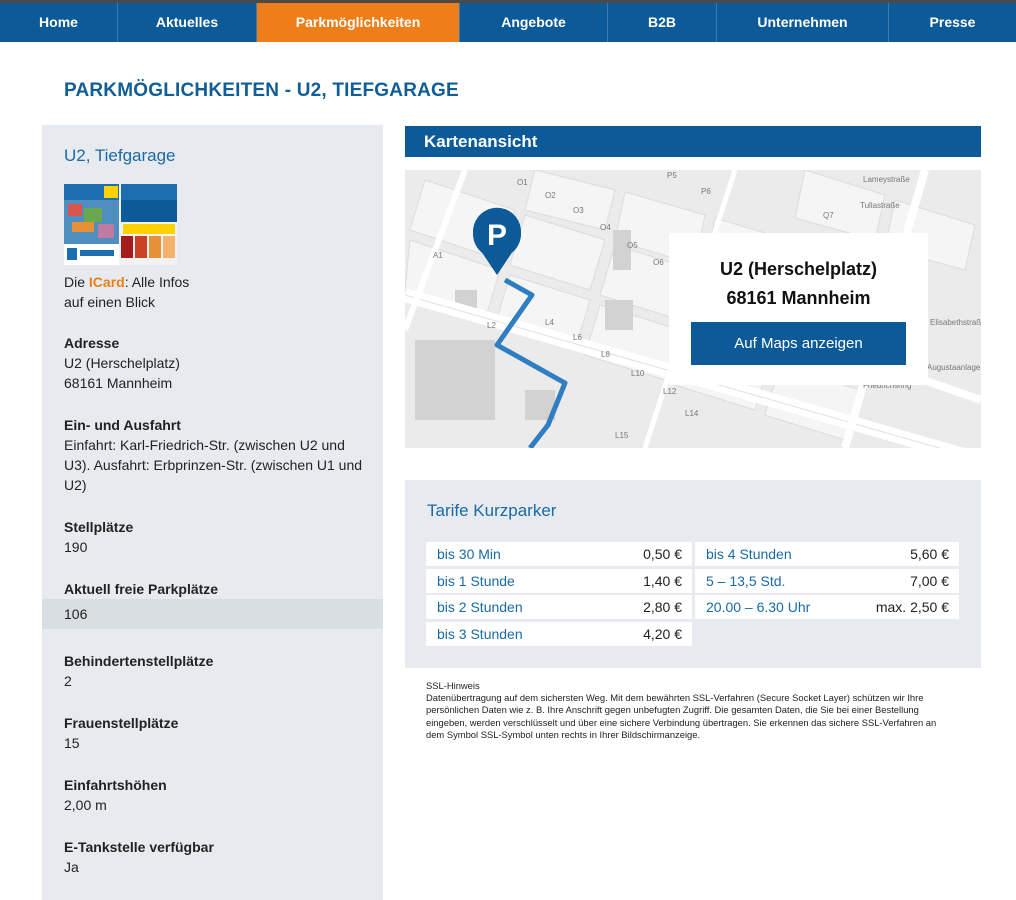 The width and height of the screenshot is (1016, 900). I want to click on street-label: O4, so click(605, 227).